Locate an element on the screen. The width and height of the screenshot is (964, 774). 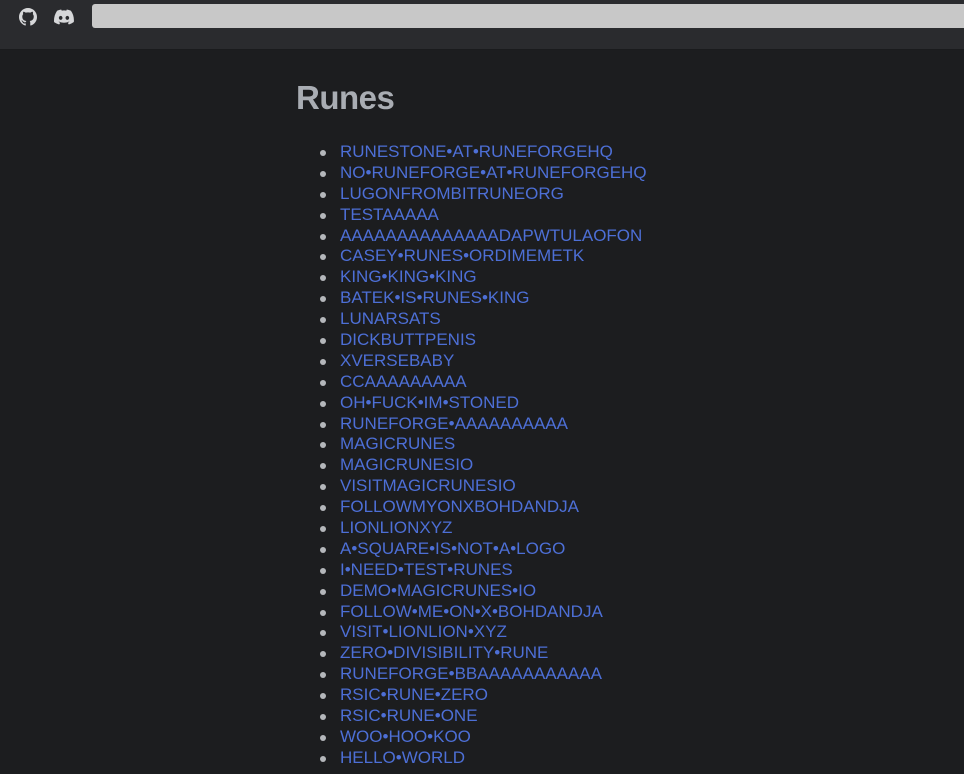
rune-link: ZERO•DIVISIBILITY•RUNE is located at coordinates (444, 652).